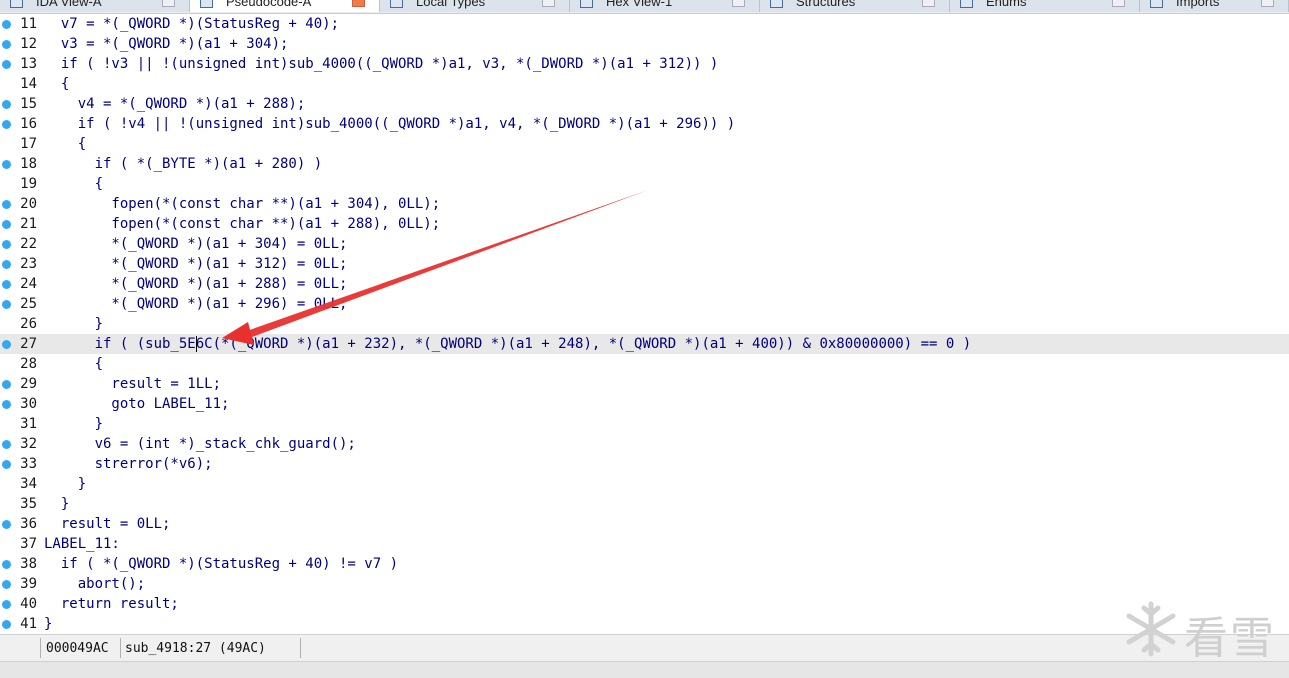 The width and height of the screenshot is (1289, 678). Describe the element at coordinates (644, 304) in the screenshot. I see `code-line: 25 *(_QWORD *)(a1 + 296) = 0LL;` at that location.